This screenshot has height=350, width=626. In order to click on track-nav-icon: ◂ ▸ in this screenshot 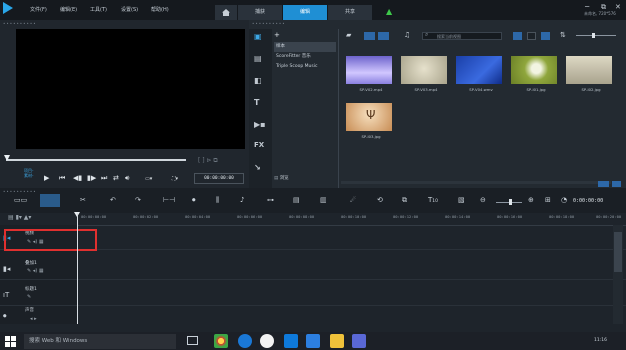, I will do `click(33, 319)`.